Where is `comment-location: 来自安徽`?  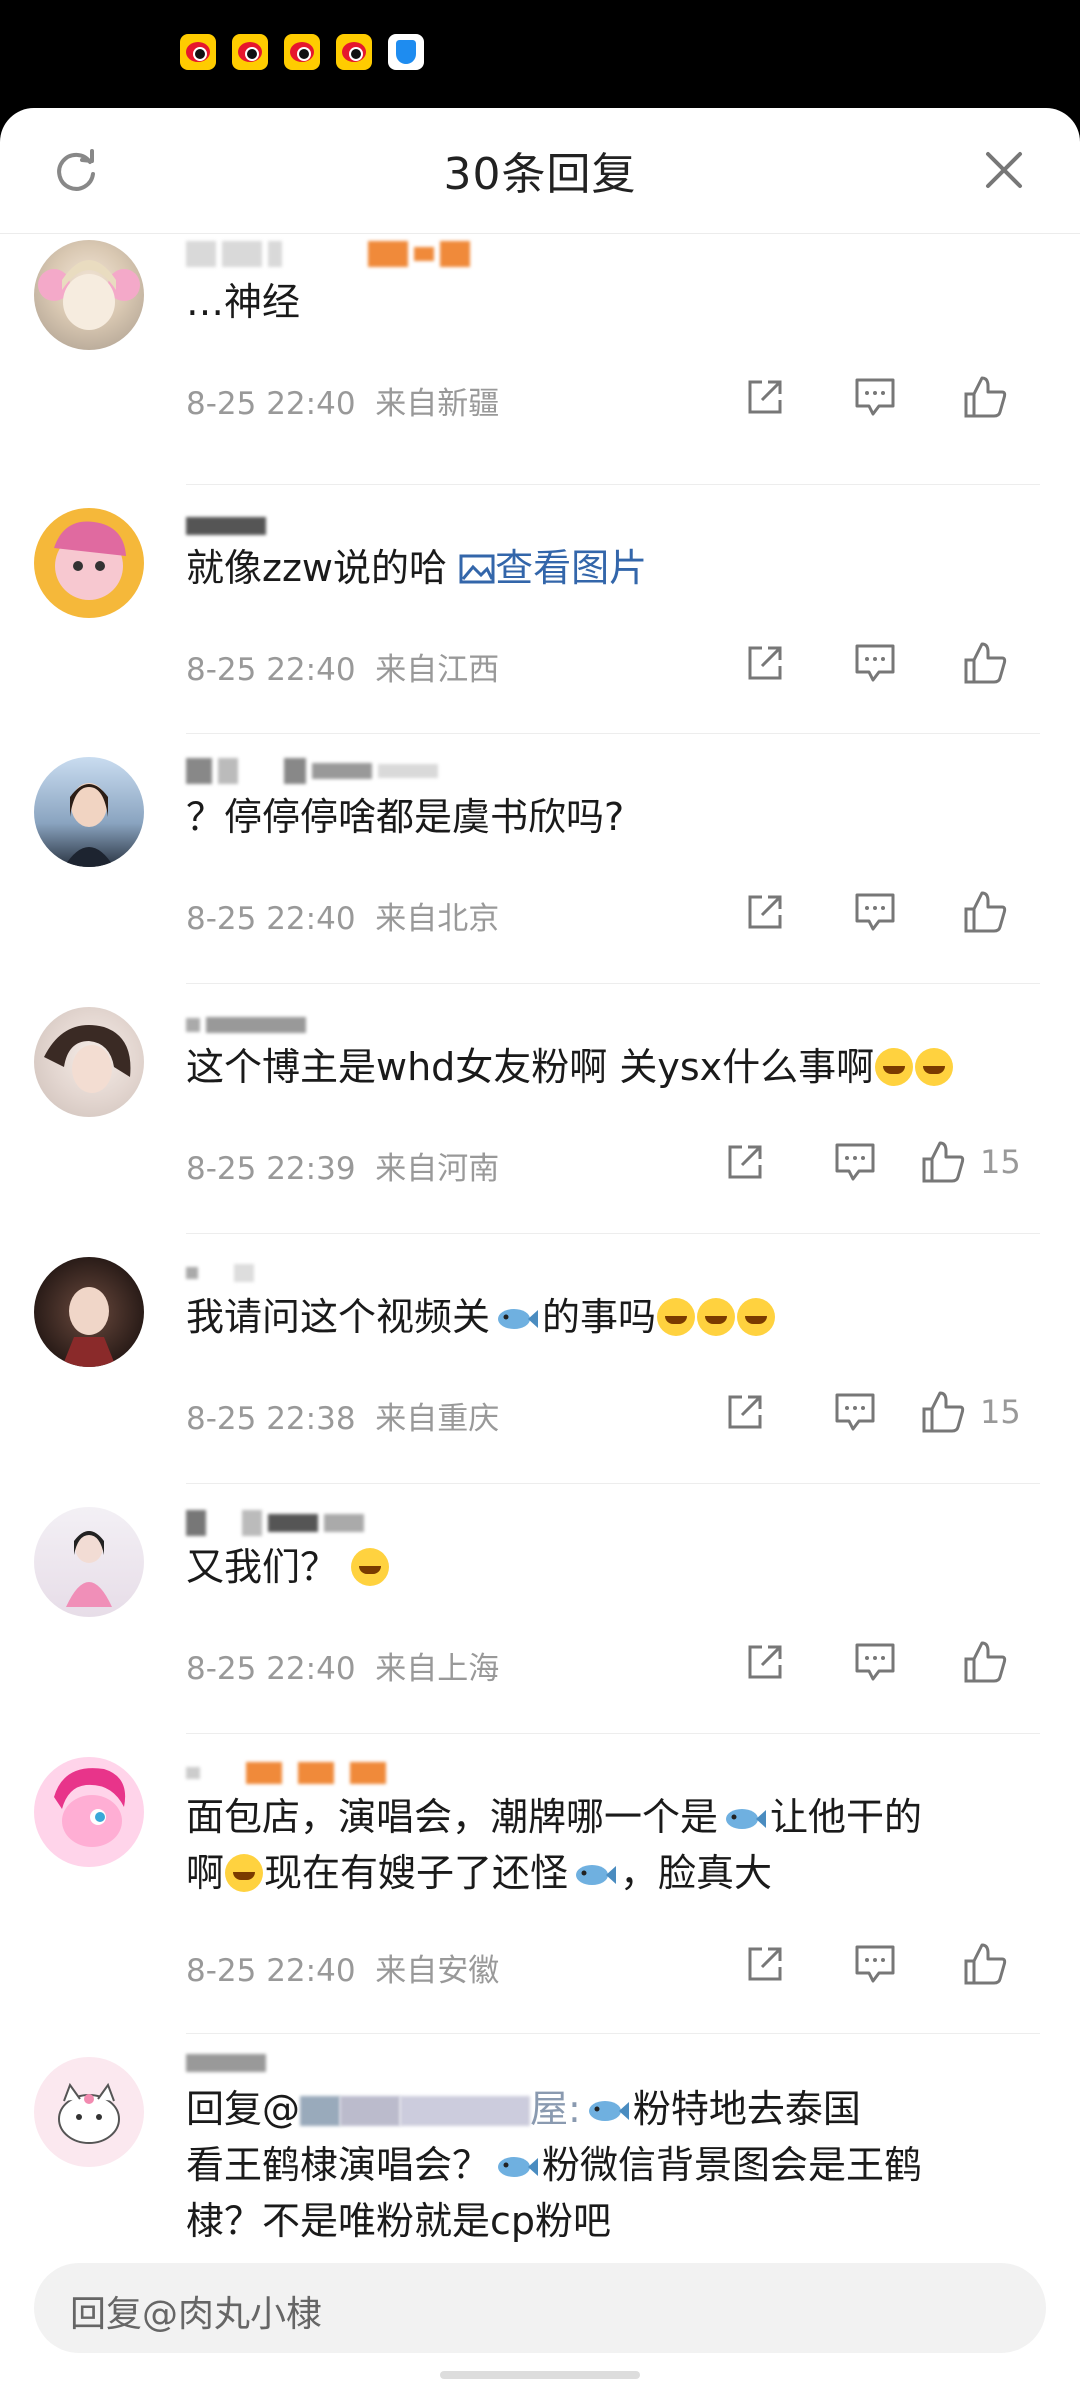
comment-location: 来自安徽 is located at coordinates (437, 1971).